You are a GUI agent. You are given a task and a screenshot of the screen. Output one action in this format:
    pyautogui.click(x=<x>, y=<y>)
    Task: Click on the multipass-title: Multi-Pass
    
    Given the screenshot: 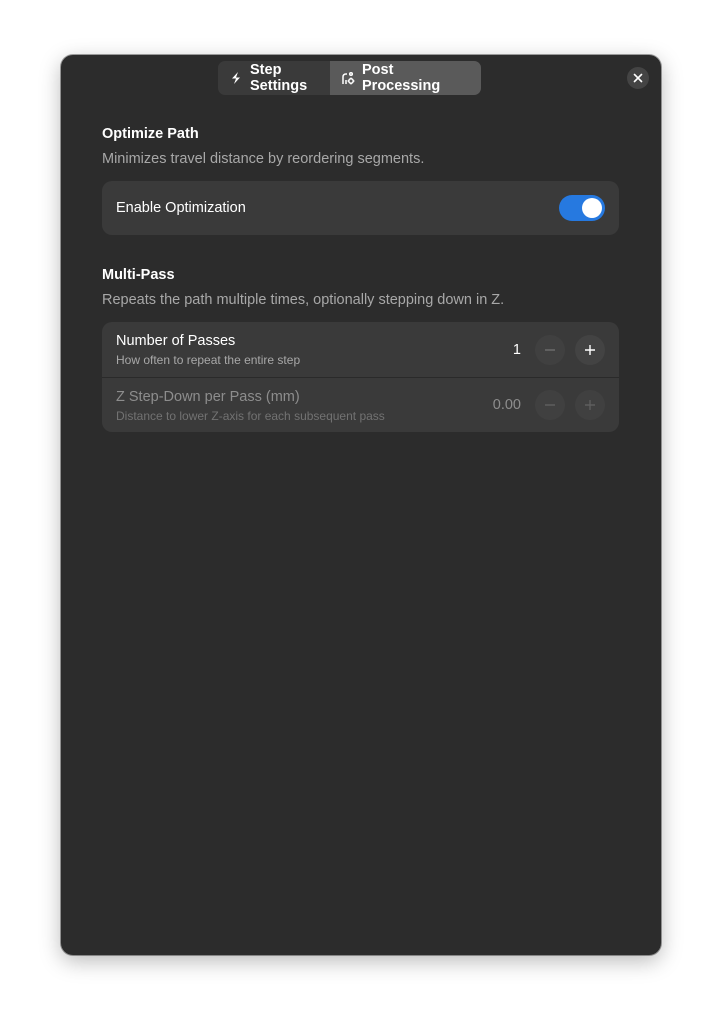 What is the action you would take?
    pyautogui.click(x=138, y=275)
    